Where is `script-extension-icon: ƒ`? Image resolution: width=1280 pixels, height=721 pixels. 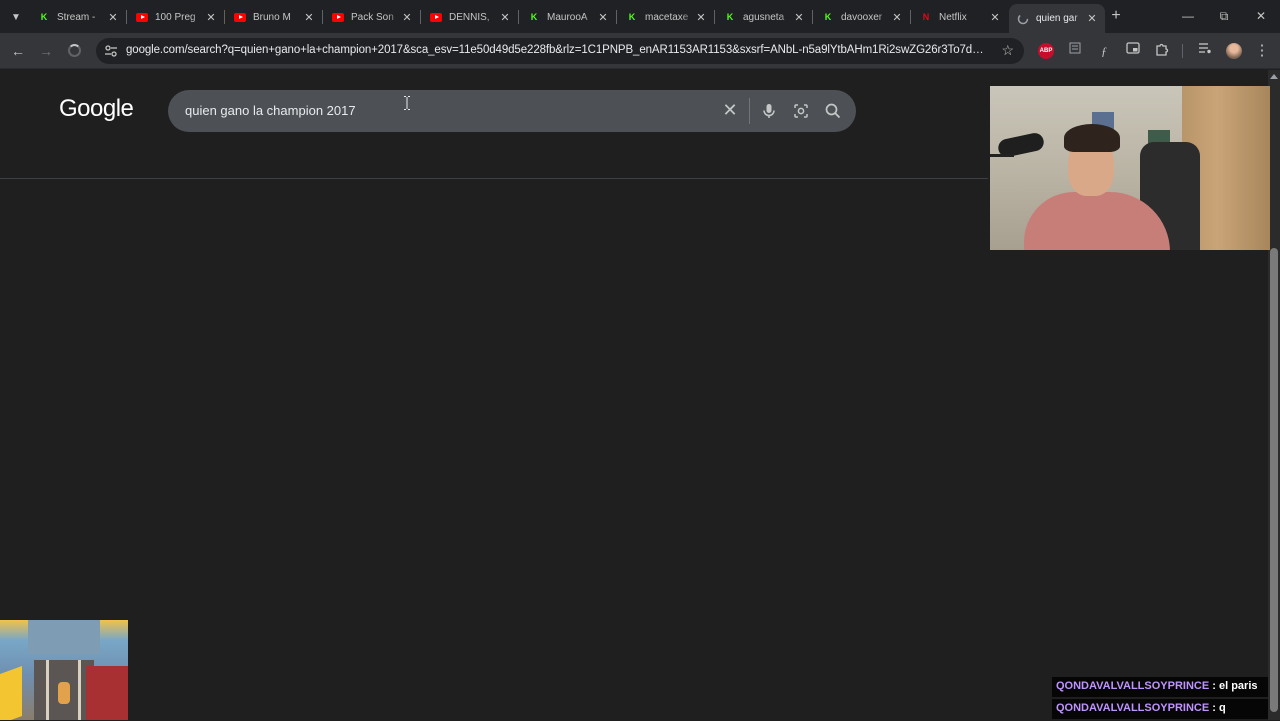 script-extension-icon: ƒ is located at coordinates (1104, 51).